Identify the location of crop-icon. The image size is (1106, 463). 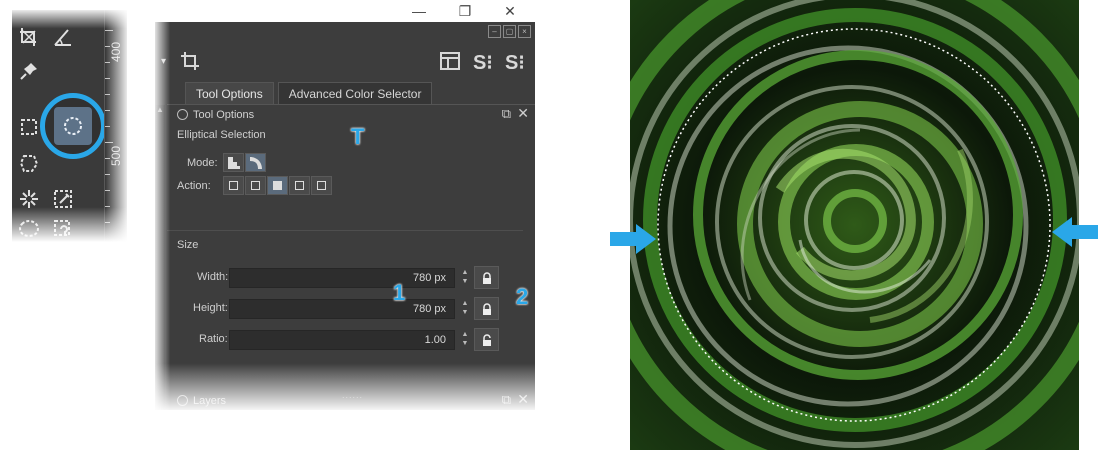
(29, 37).